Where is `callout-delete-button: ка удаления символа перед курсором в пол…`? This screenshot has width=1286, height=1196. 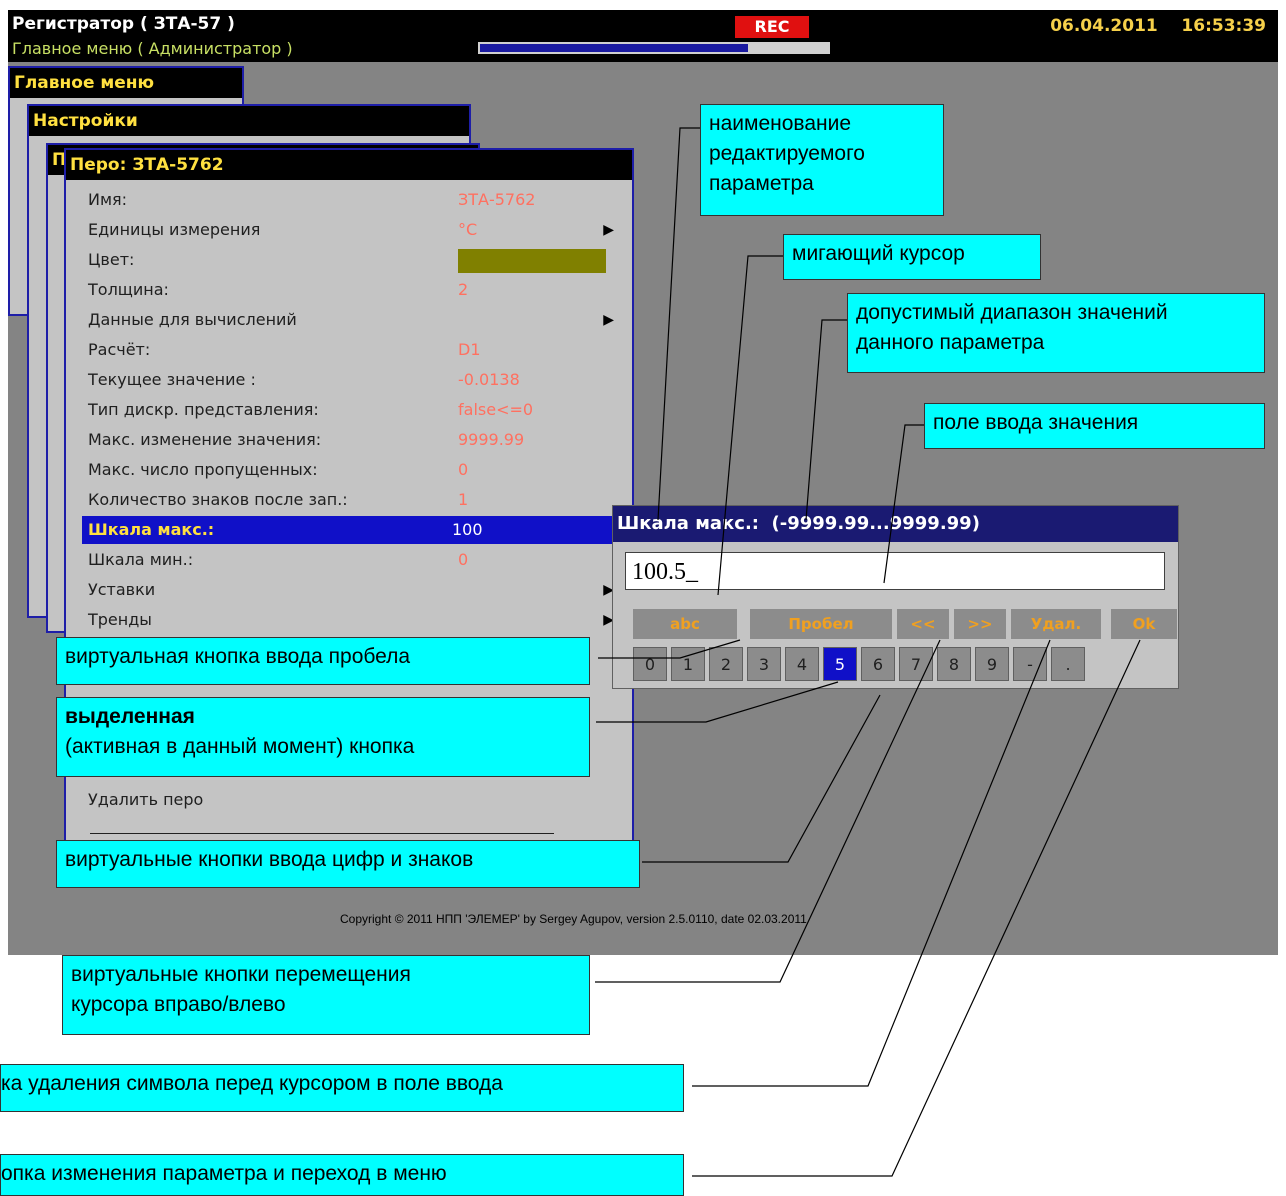
callout-delete-button: ка удаления символа перед курсором в пол… is located at coordinates (342, 1088).